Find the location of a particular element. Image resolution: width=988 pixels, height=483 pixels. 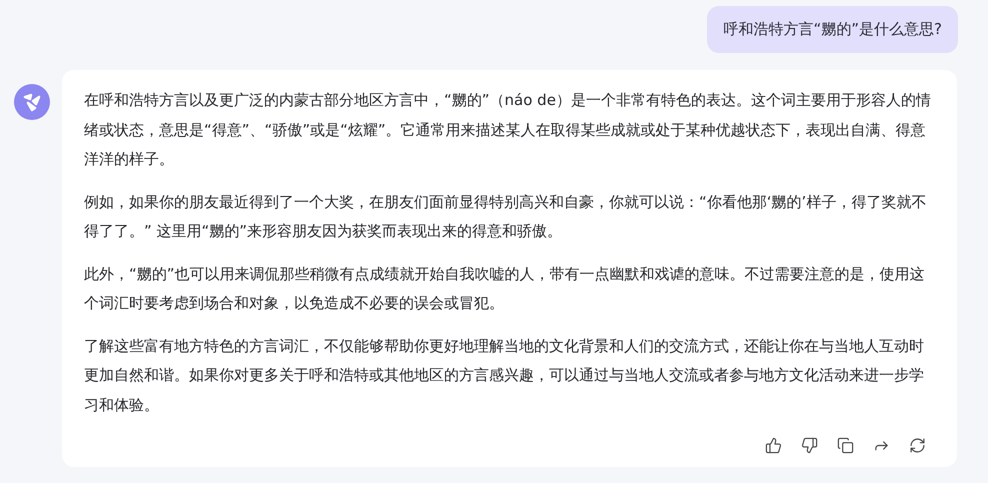

dislike-icon is located at coordinates (809, 445).